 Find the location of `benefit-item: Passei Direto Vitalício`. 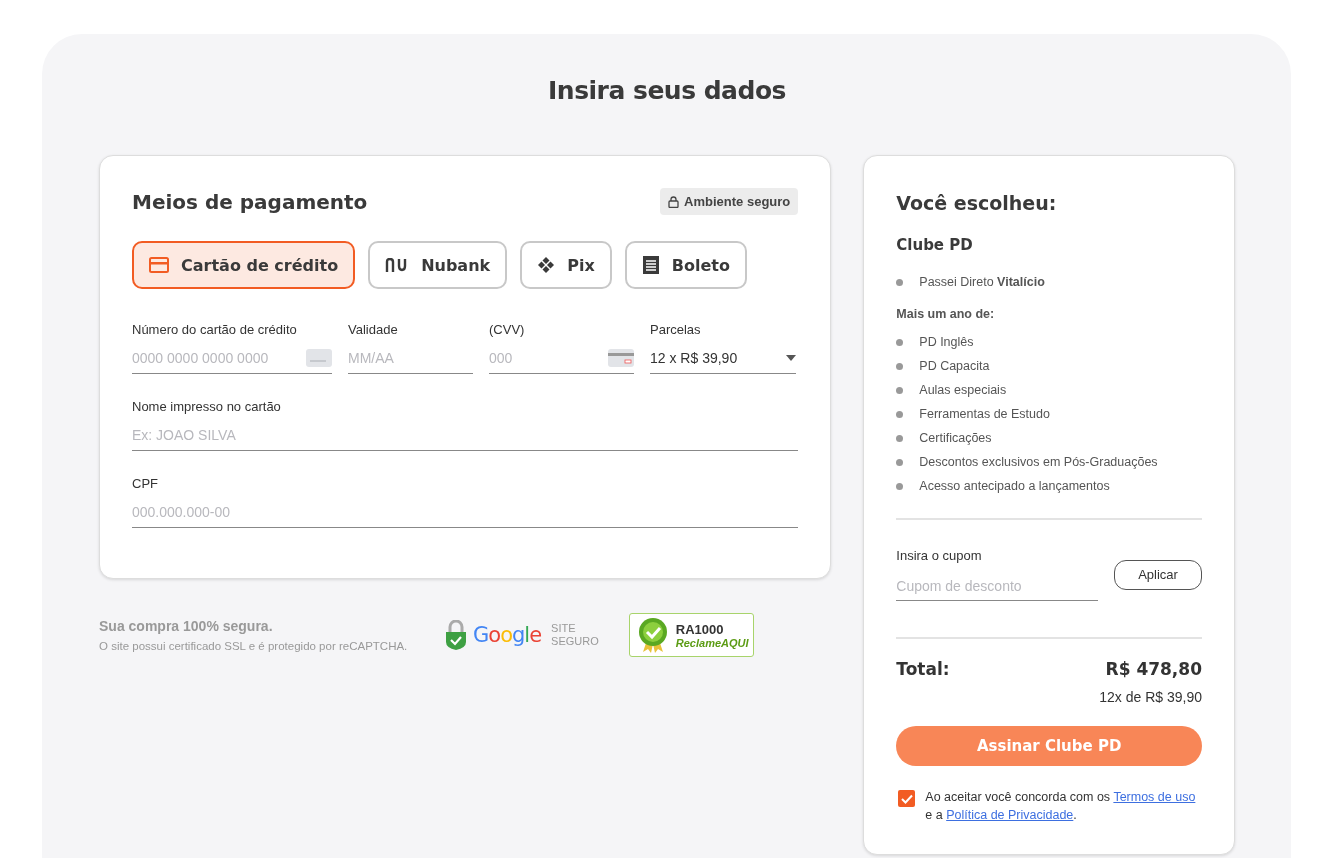

benefit-item: Passei Direto Vitalício is located at coordinates (982, 282).